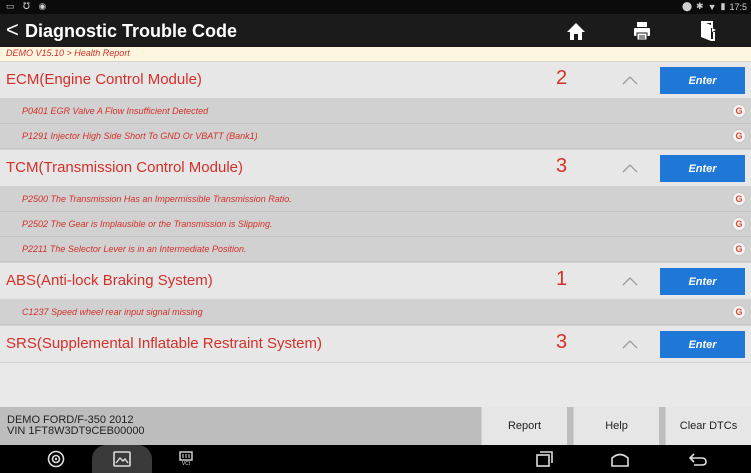 Image resolution: width=751 pixels, height=473 pixels. What do you see at coordinates (68, 53) in the screenshot?
I see `breadcrumb-text: DEMO V15.10 > Health Report` at bounding box center [68, 53].